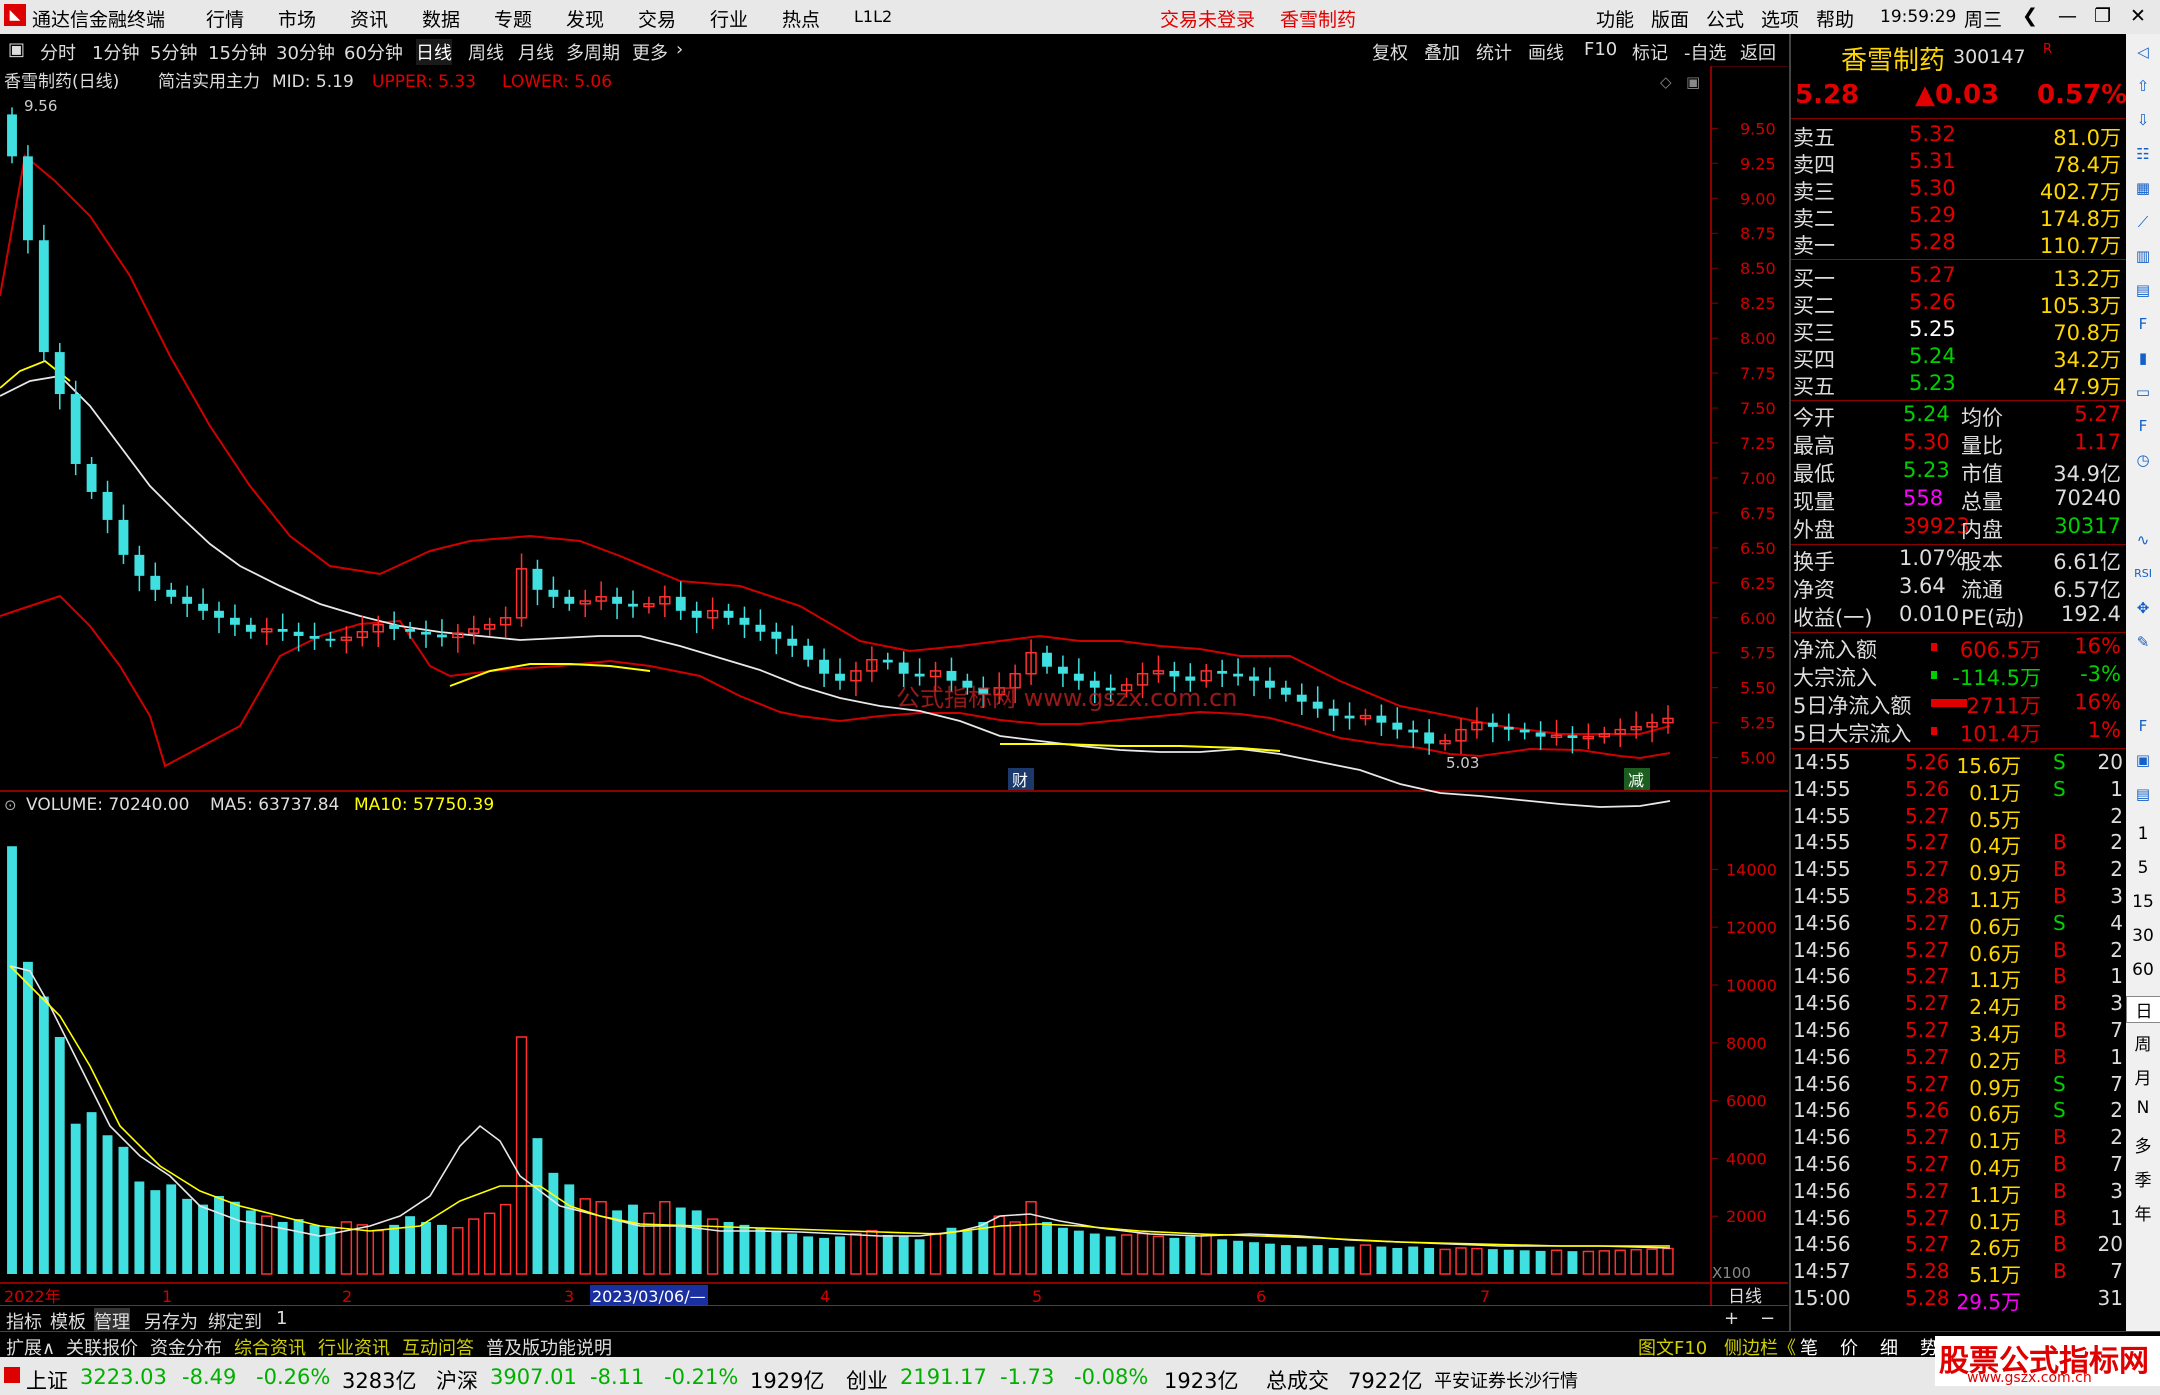 This screenshot has width=2160, height=1395. Describe the element at coordinates (173, 52) in the screenshot. I see `period-5min: 5分钟` at that location.